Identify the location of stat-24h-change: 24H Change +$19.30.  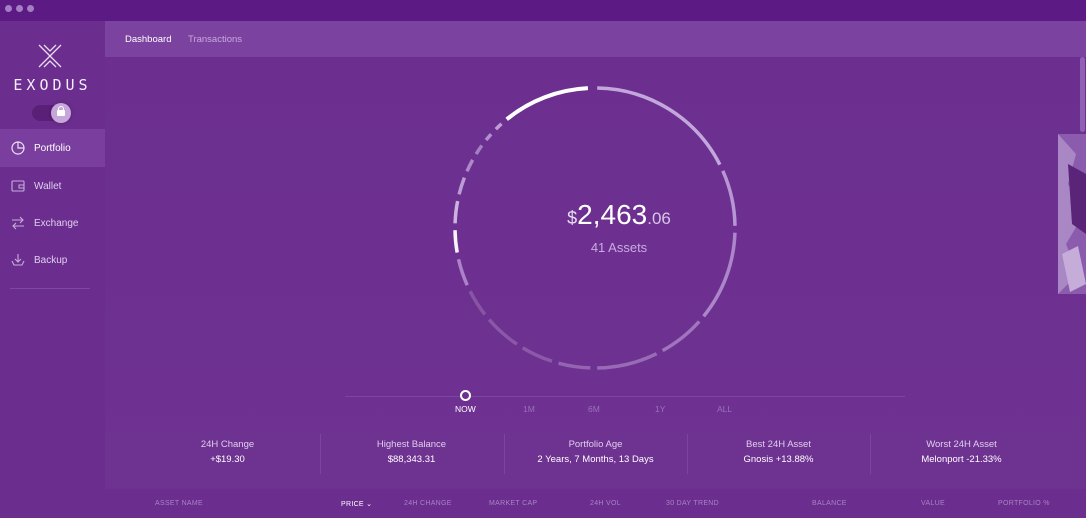
(227, 452).